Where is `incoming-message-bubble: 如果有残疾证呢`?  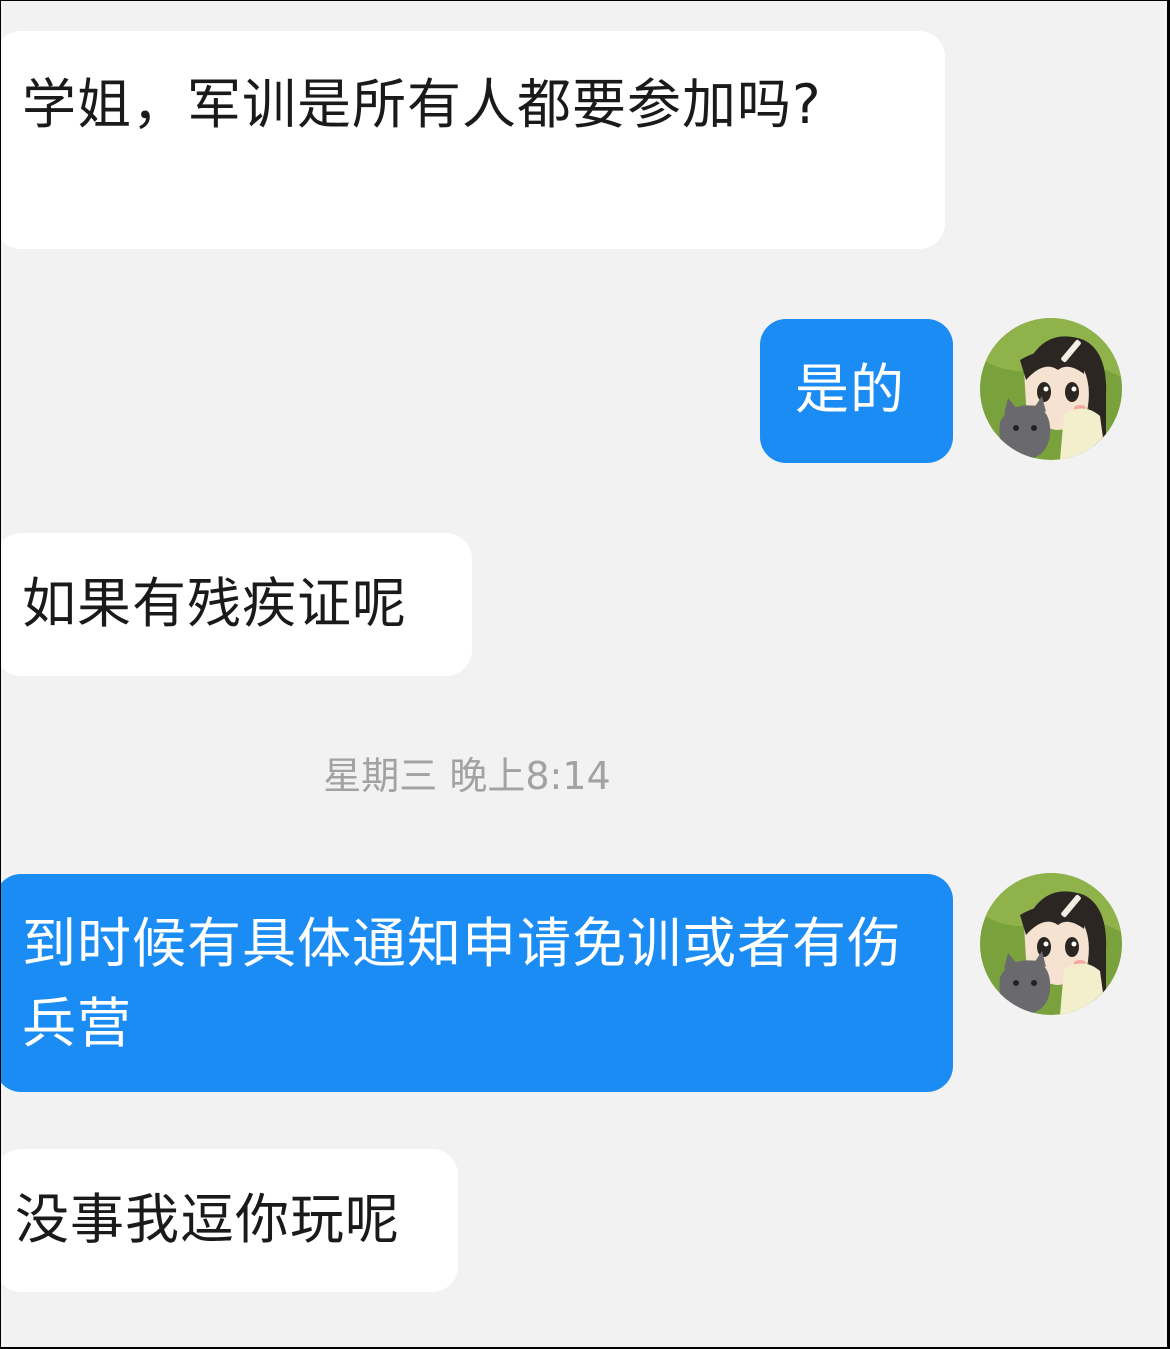
incoming-message-bubble: 如果有残疾证呢 is located at coordinates (236, 604).